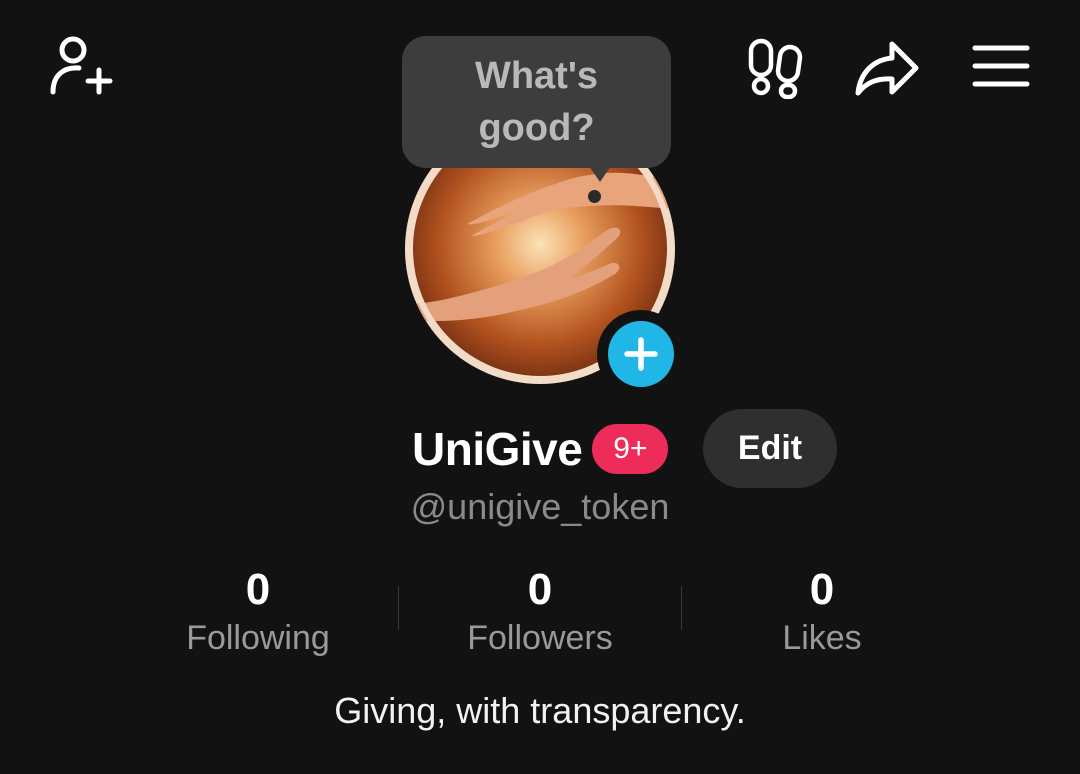  I want to click on profile-bio: Giving, with transparency., so click(540, 710).